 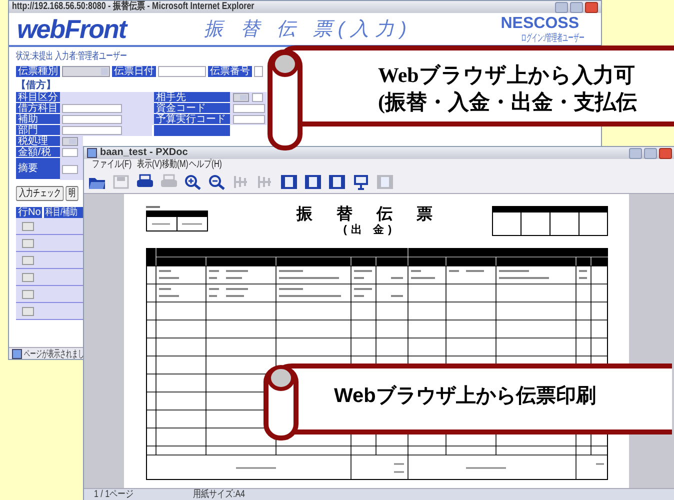 I want to click on field-label: 補助, so click(x=38, y=119).